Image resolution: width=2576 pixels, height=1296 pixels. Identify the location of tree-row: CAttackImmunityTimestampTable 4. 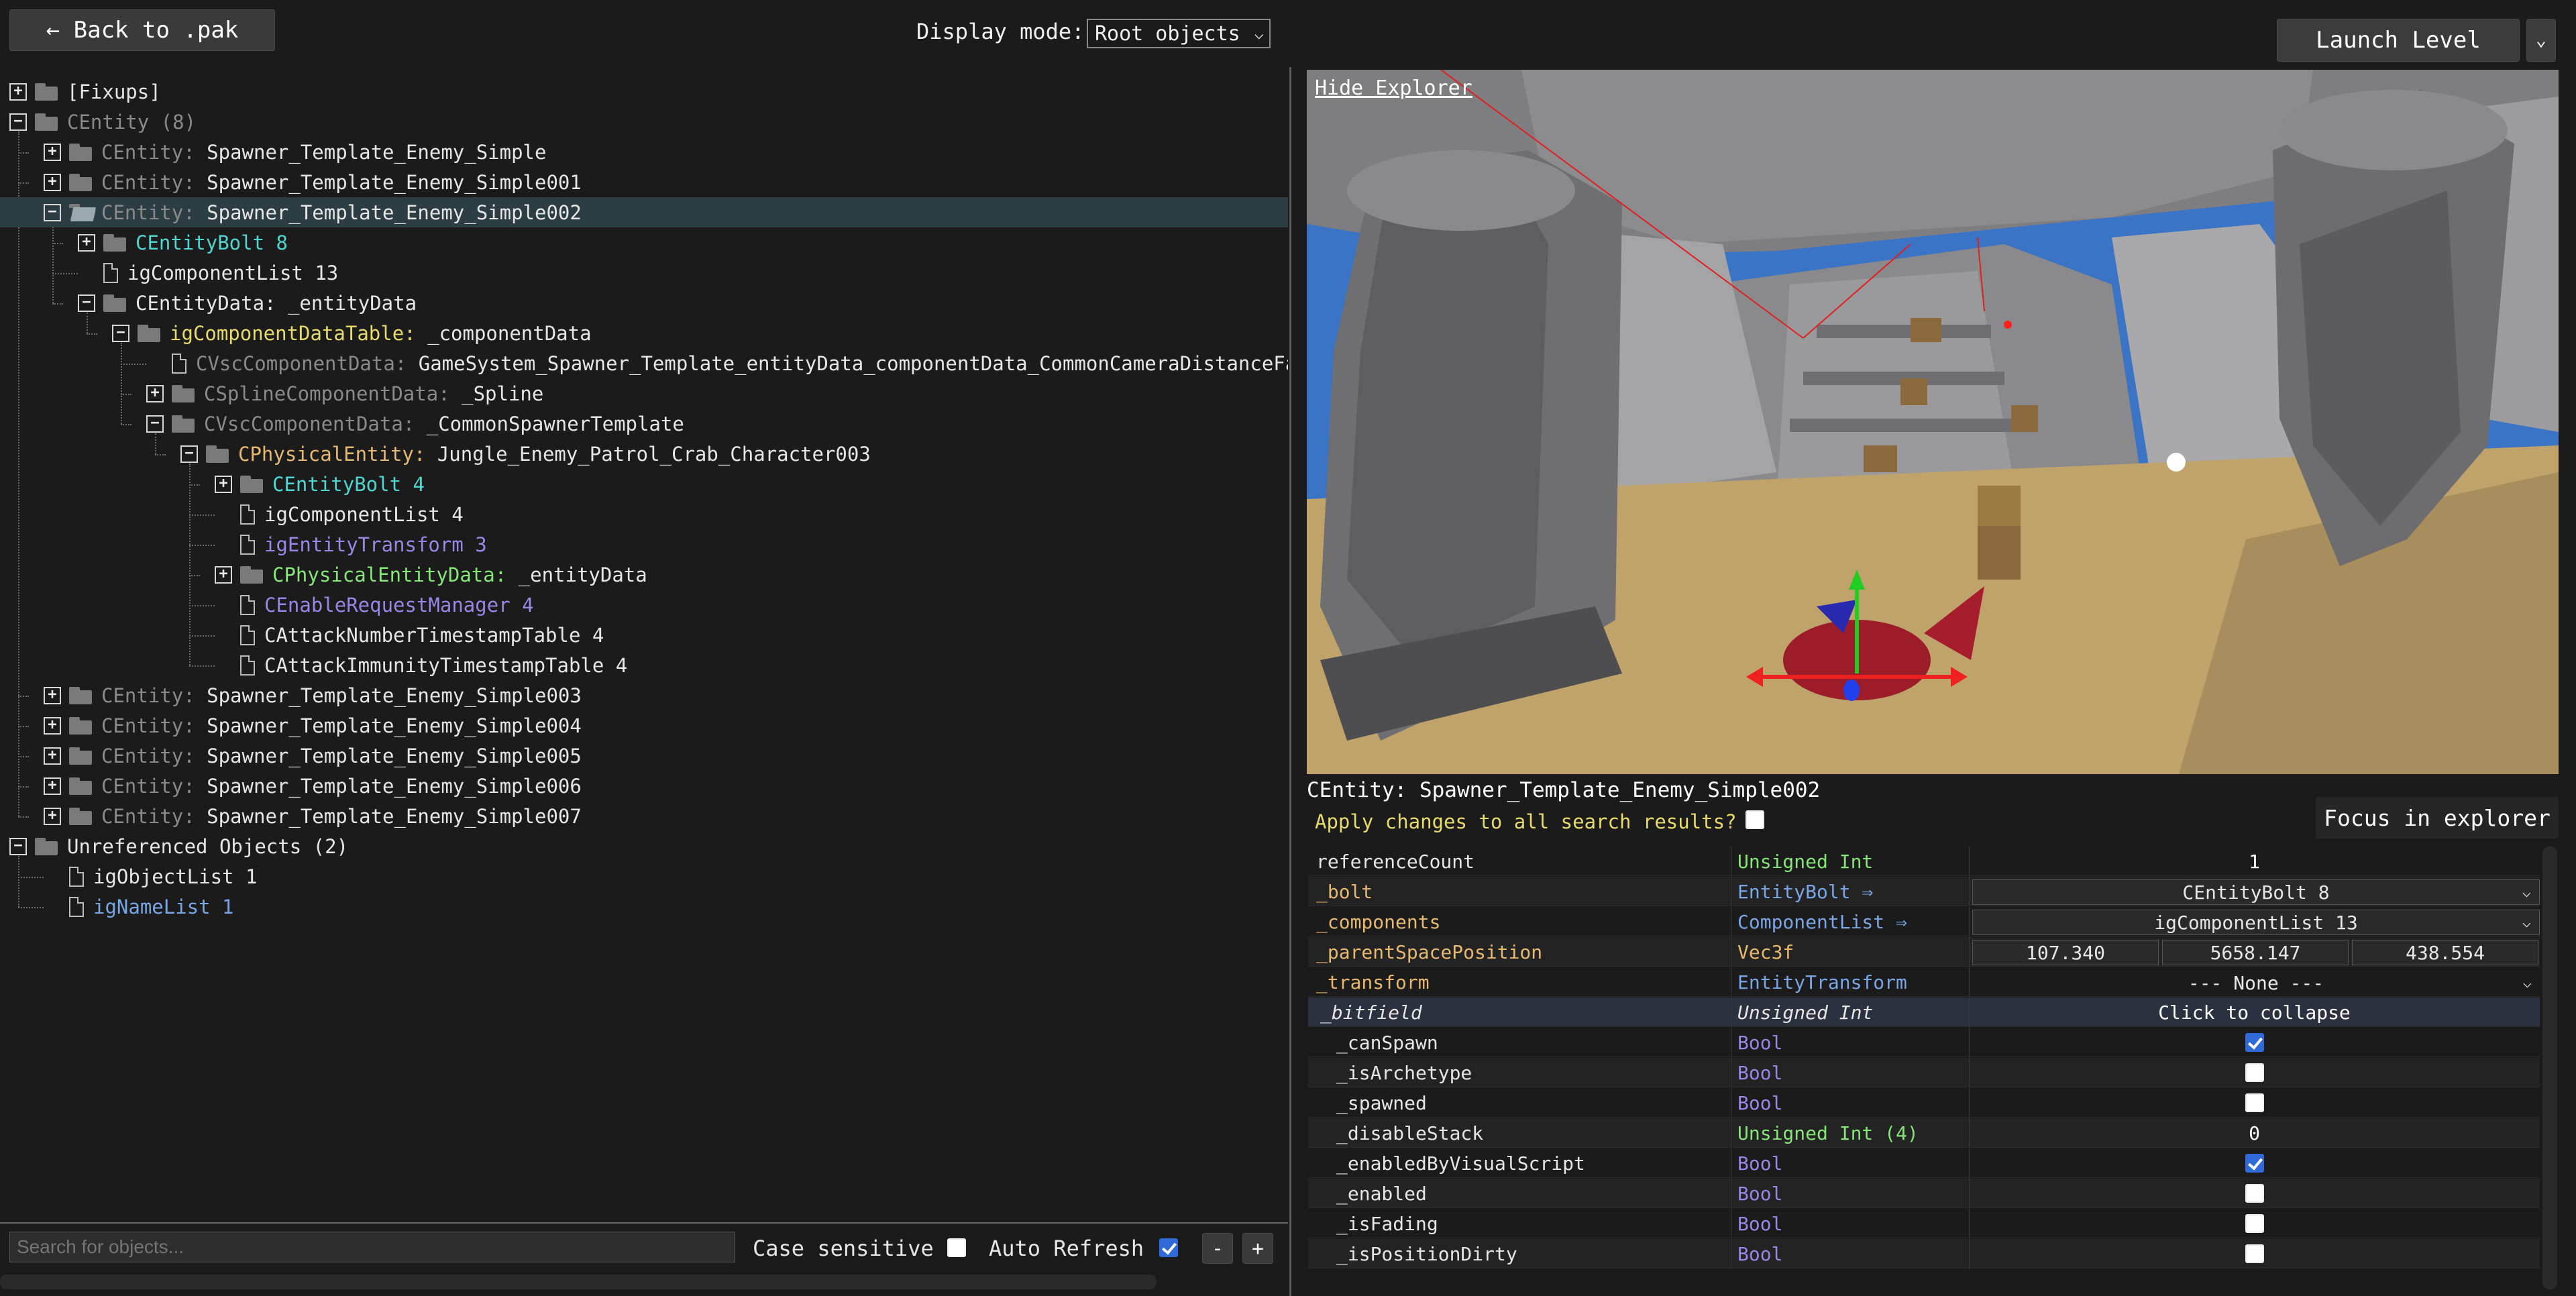
(644, 665).